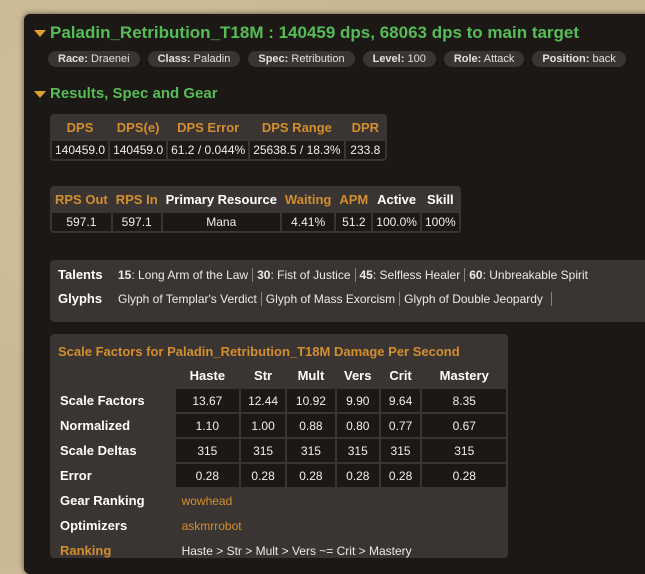  I want to click on table-row: Error 0.28 0.28 0.28 0.28 0.28 0.28, so click(281, 475).